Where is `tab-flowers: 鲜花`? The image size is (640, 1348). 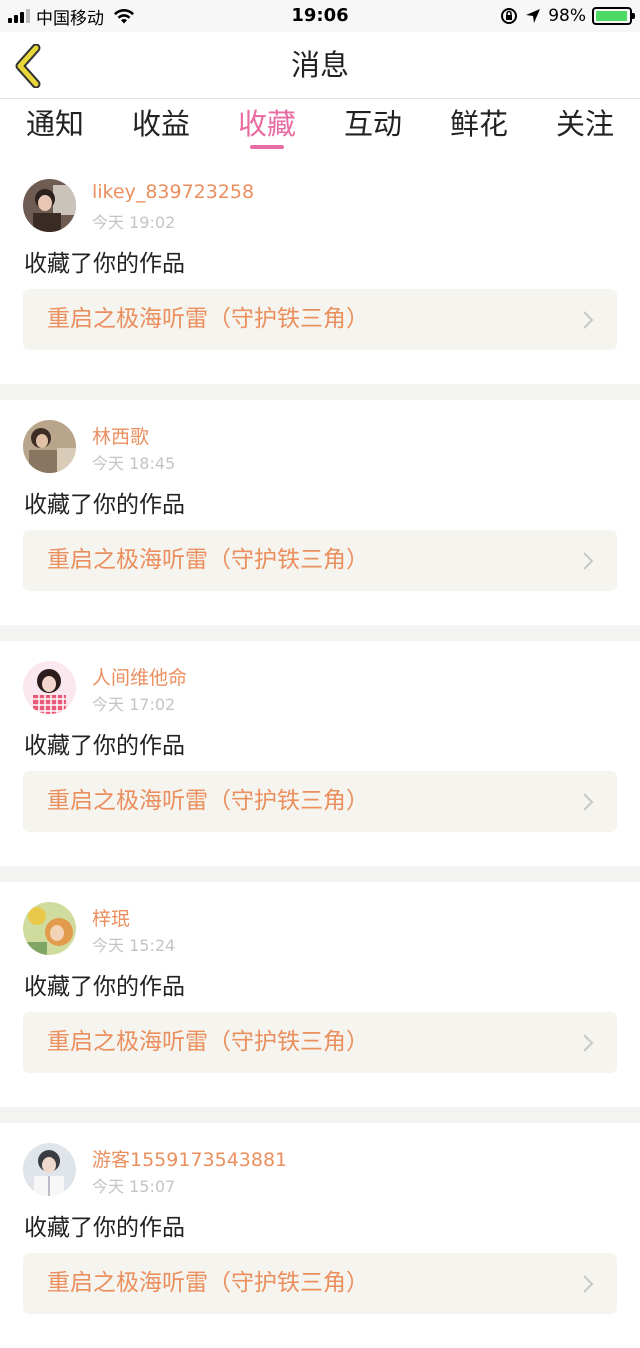
tab-flowers: 鲜花 is located at coordinates (479, 129).